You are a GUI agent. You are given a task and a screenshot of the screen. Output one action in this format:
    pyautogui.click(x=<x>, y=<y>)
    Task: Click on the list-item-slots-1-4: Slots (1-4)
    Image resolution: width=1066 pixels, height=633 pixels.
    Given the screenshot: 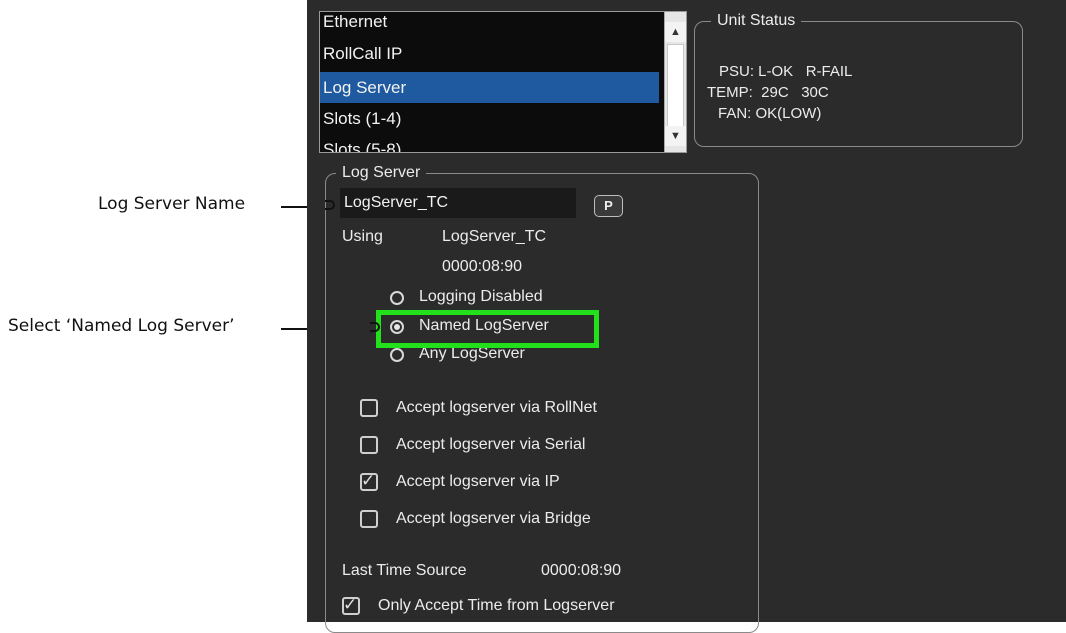 What is the action you would take?
    pyautogui.click(x=489, y=118)
    